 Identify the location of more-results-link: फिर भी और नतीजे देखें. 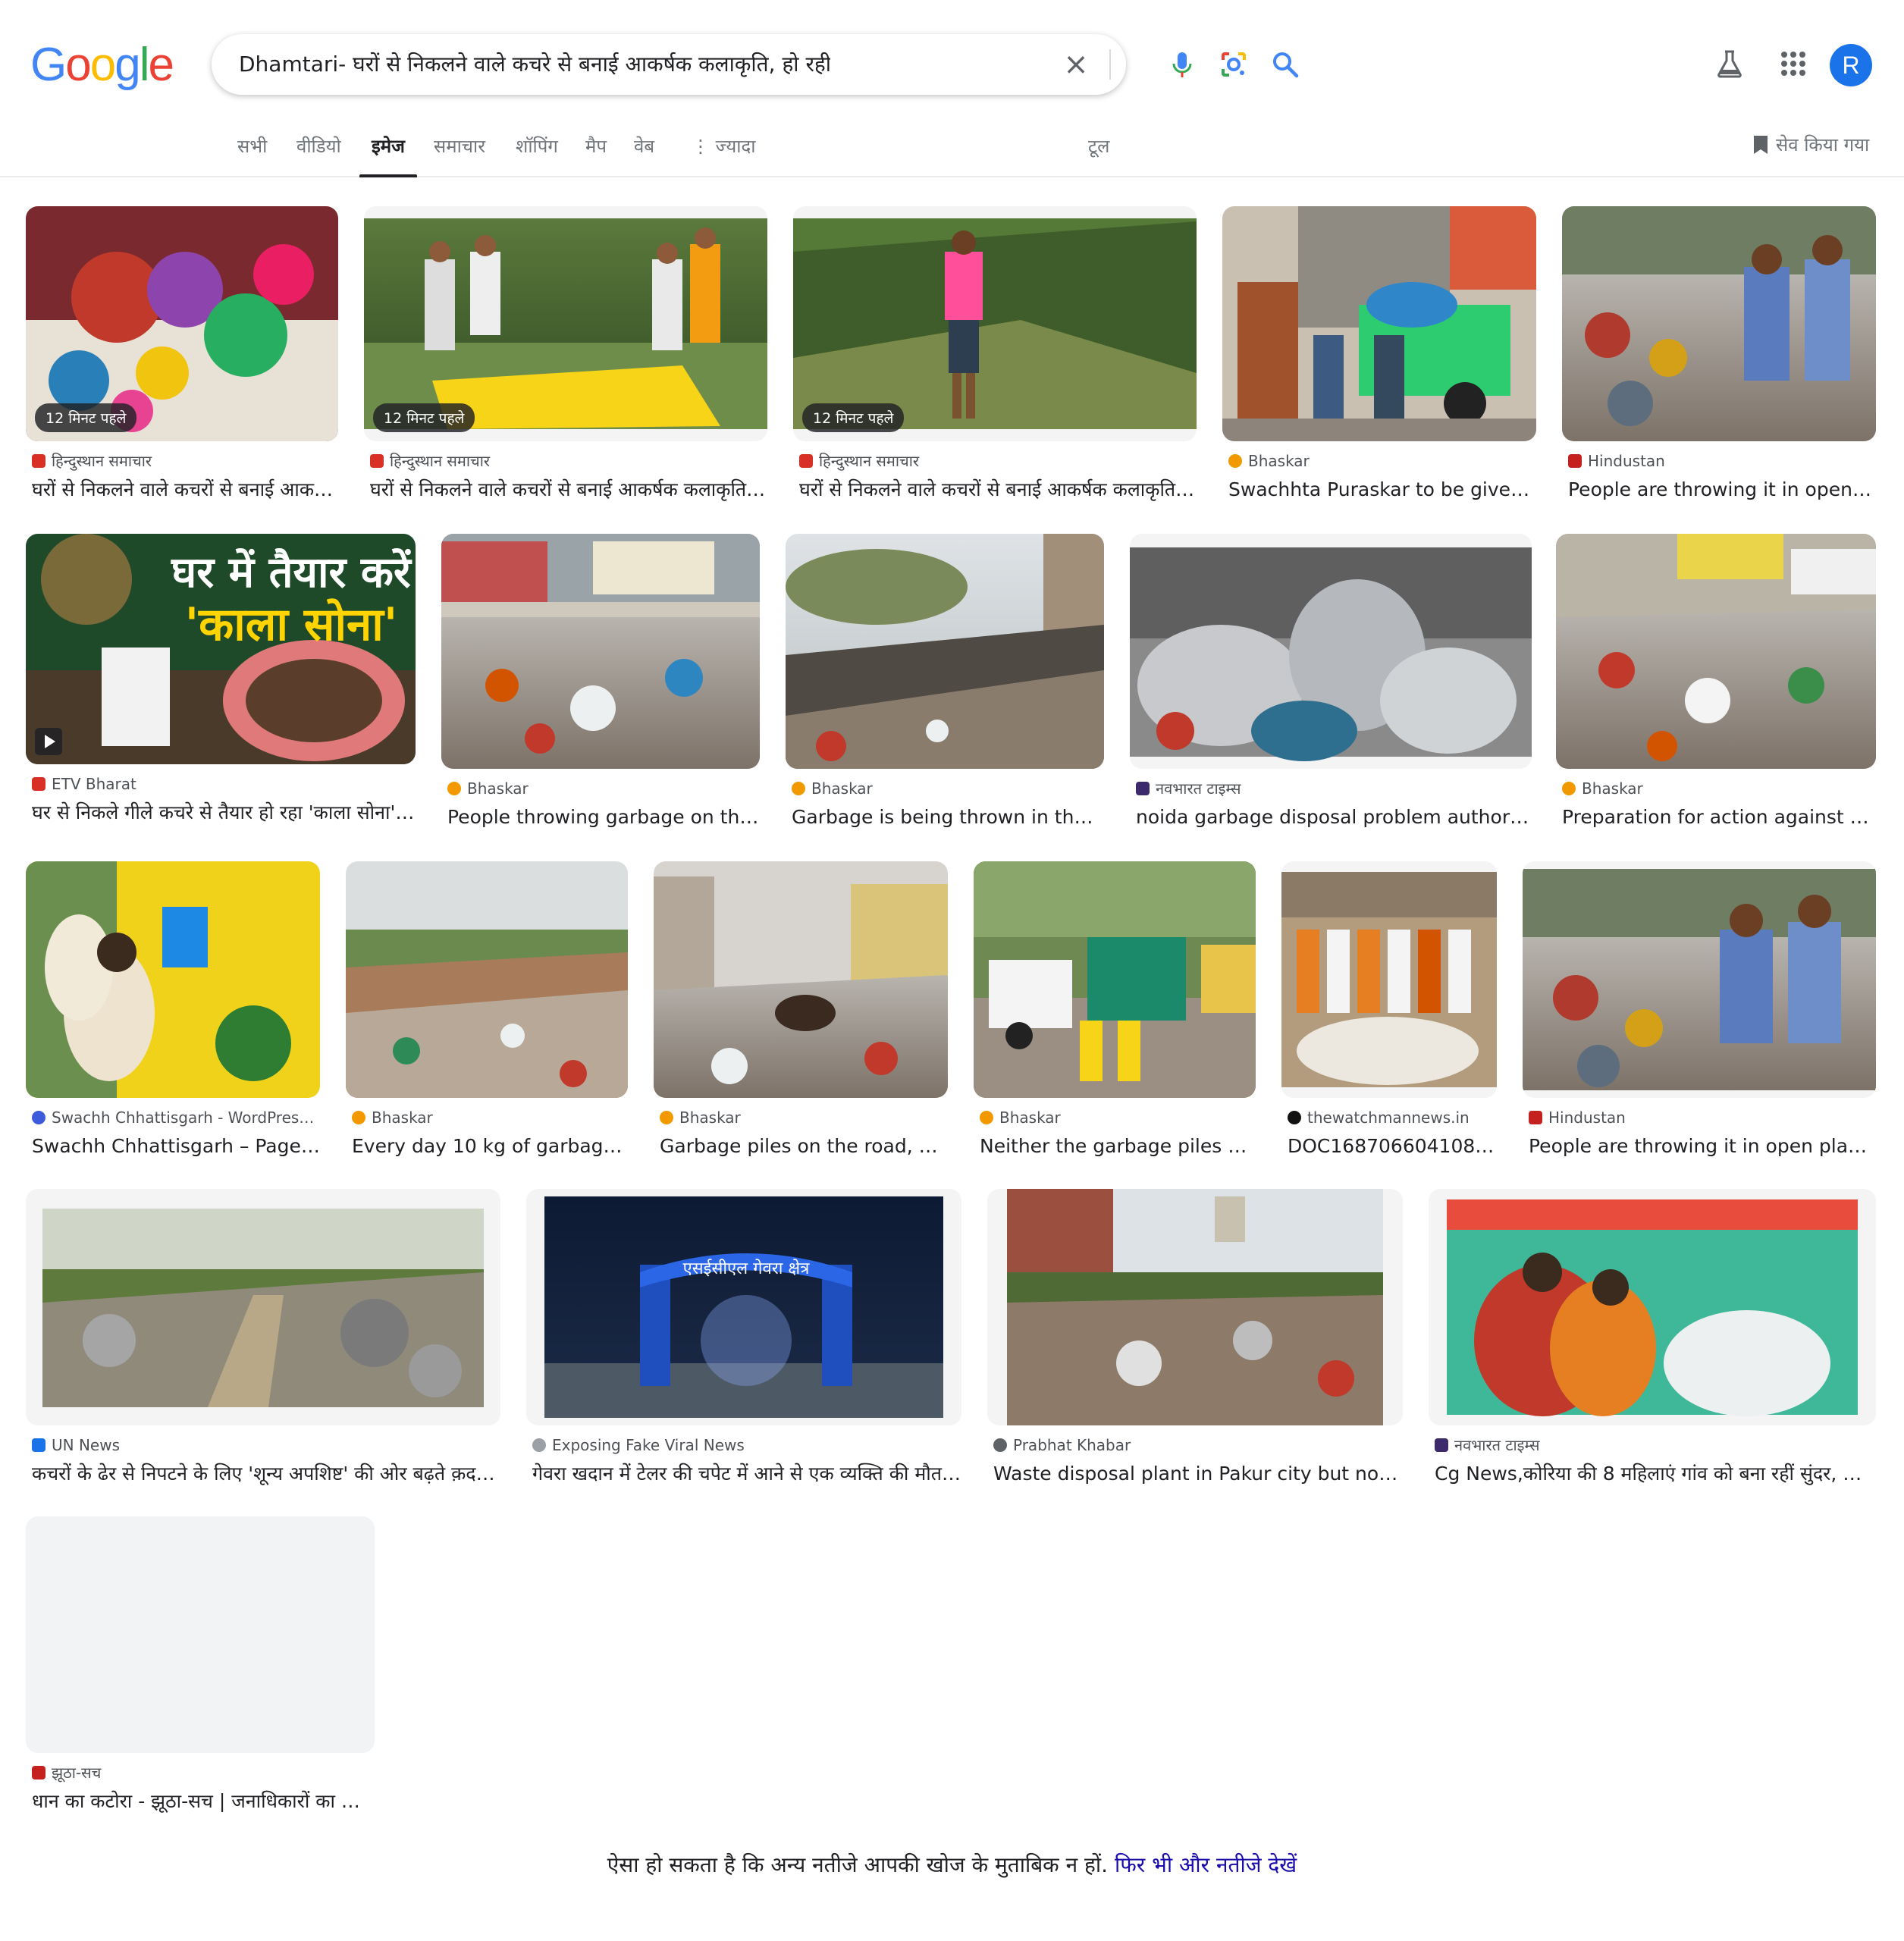
(1206, 1864).